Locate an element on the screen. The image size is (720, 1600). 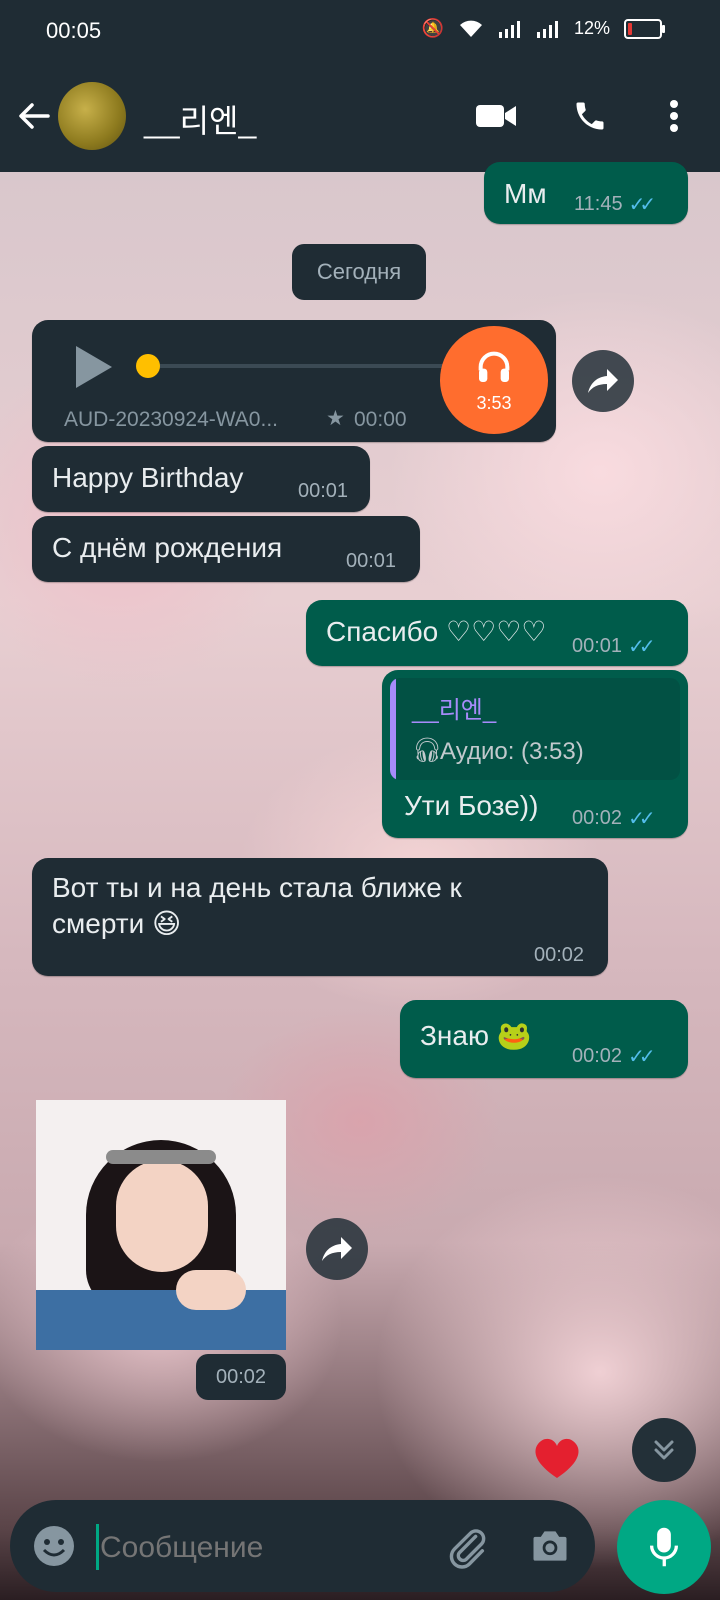
contact-avatar is located at coordinates (92, 116).